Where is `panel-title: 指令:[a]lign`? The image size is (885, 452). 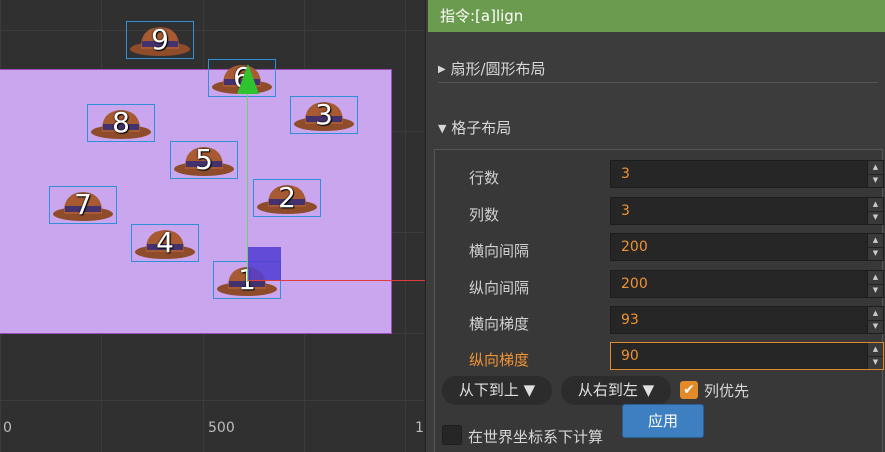 panel-title: 指令:[a]lign is located at coordinates (656, 16).